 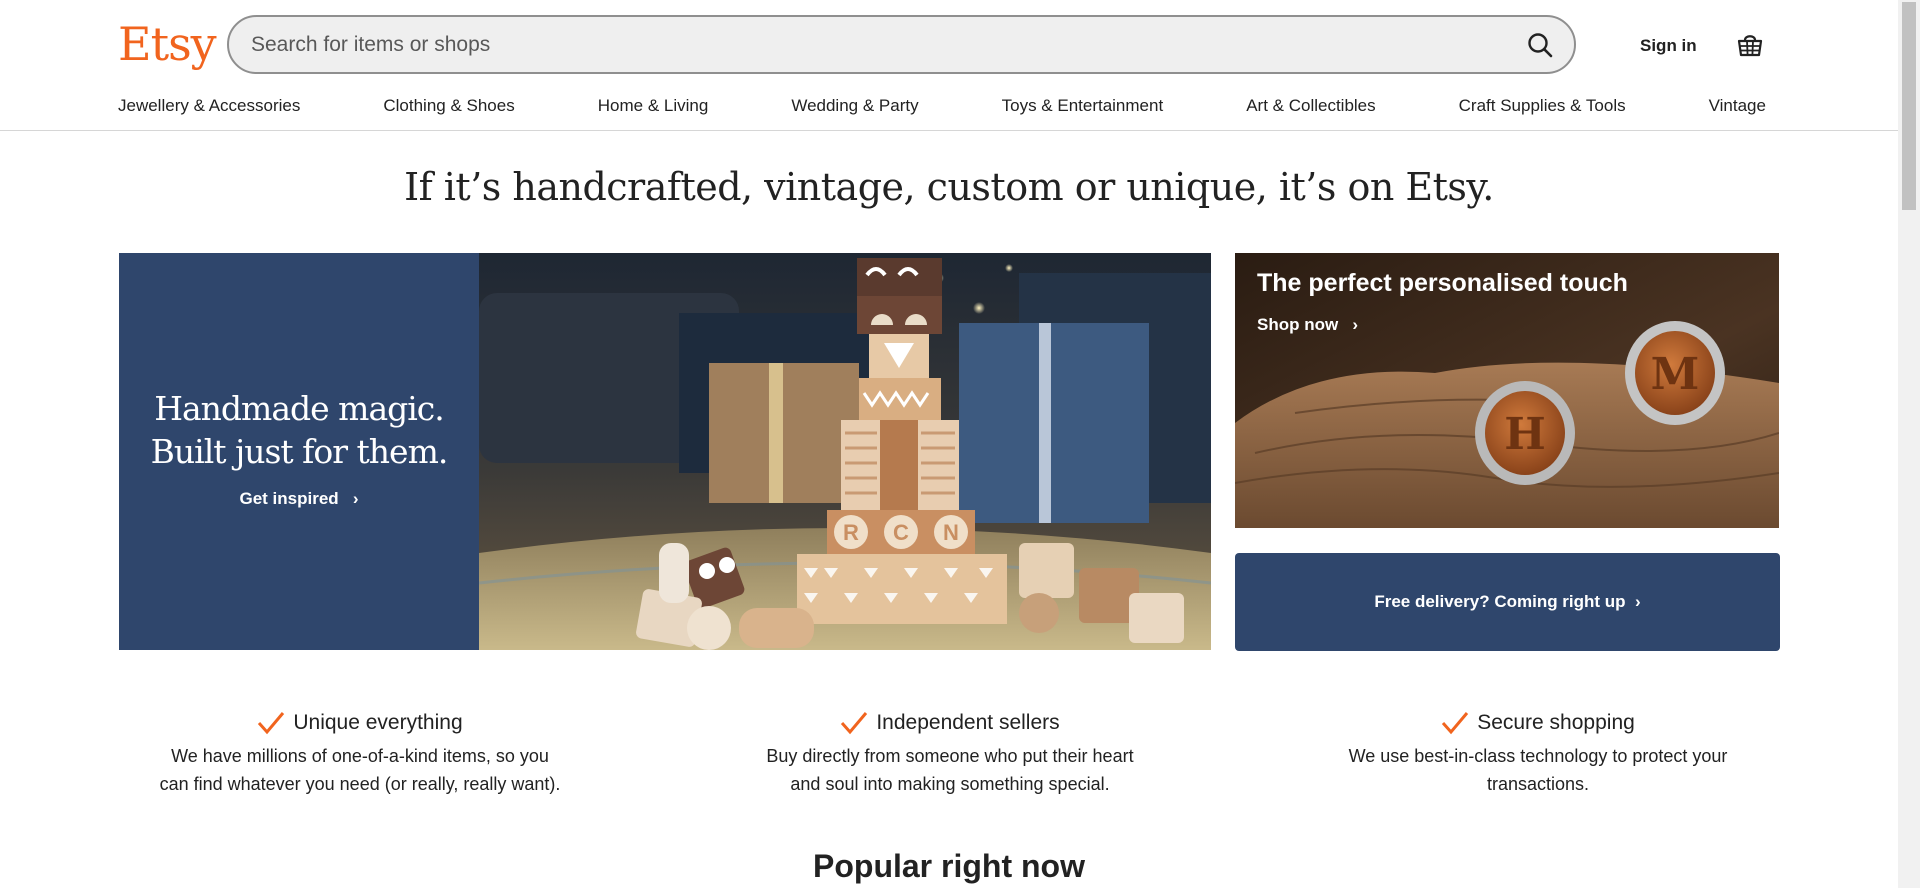 What do you see at coordinates (1668, 46) in the screenshot?
I see `sign-in-button: Sign in` at bounding box center [1668, 46].